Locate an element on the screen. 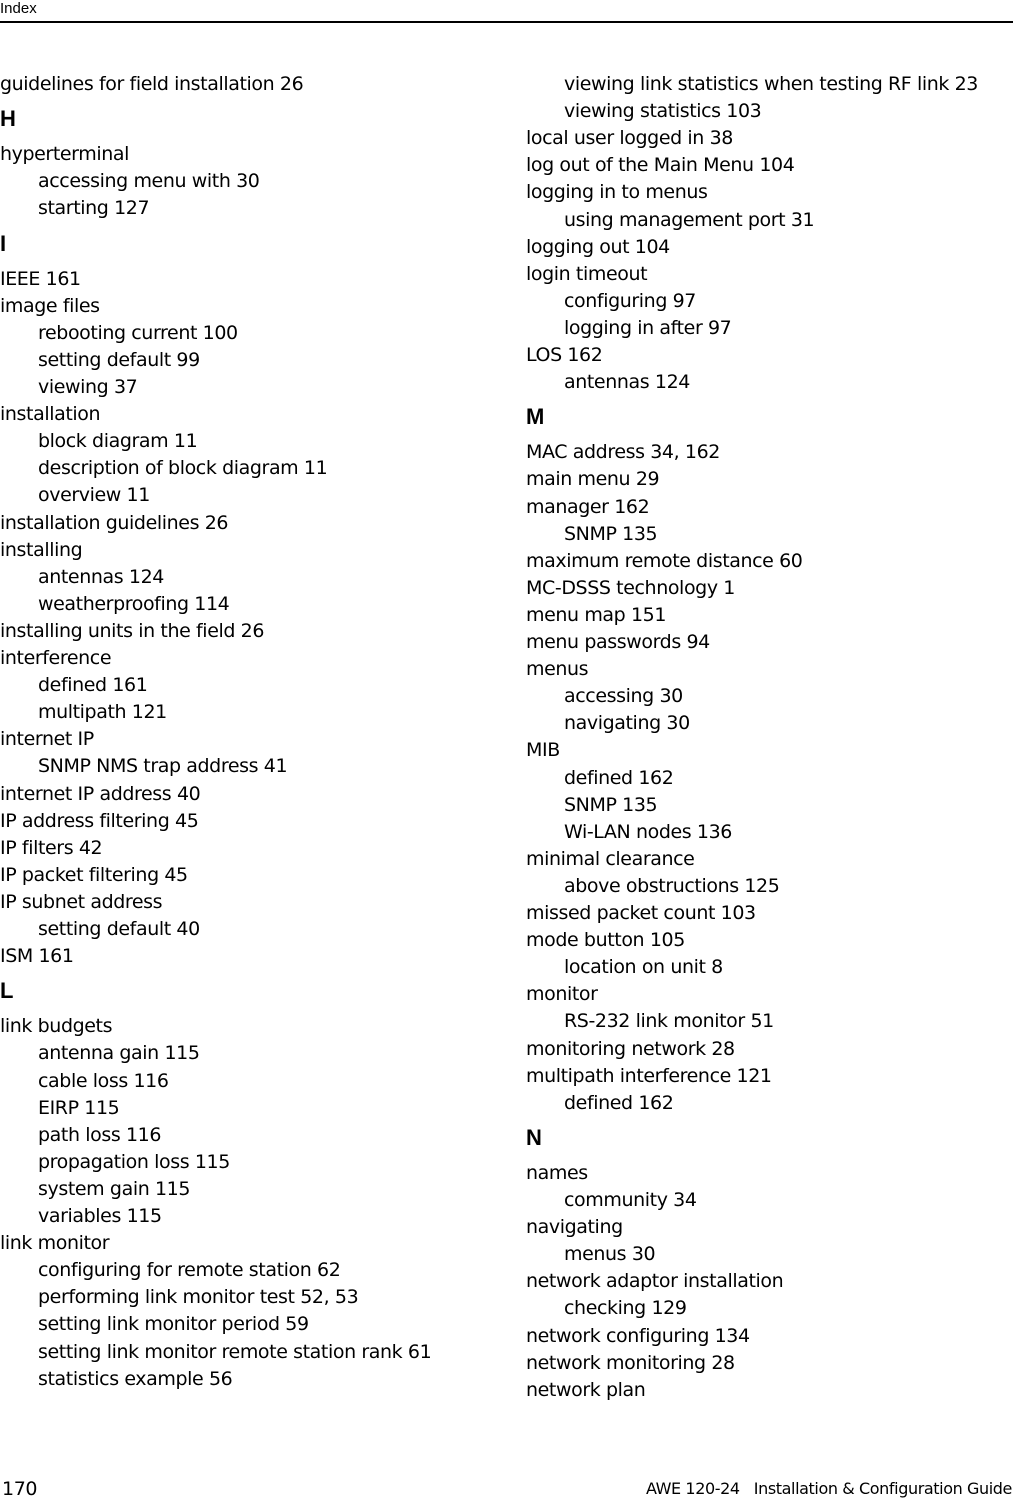 Image resolution: width=1013 pixels, height=1501 pixels. index-subentry: Wi-LAN nodes 136 is located at coordinates (648, 831).